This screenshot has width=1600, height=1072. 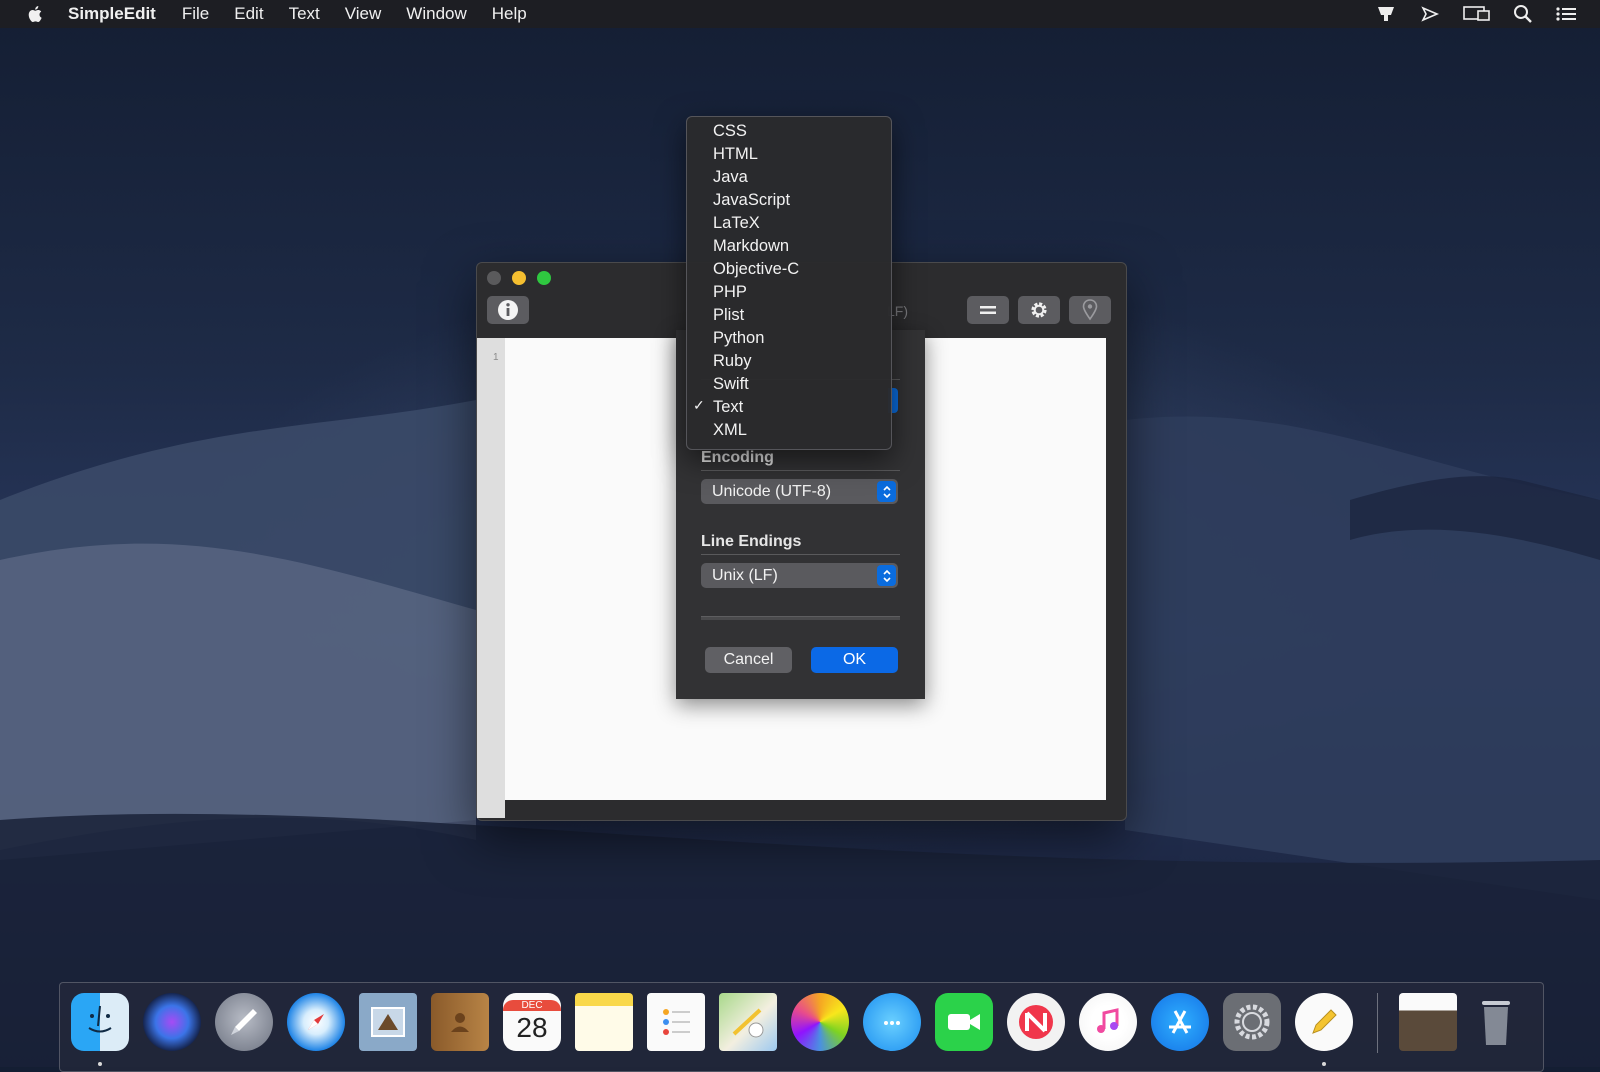 I want to click on calendar-month: DEC, so click(x=532, y=1005).